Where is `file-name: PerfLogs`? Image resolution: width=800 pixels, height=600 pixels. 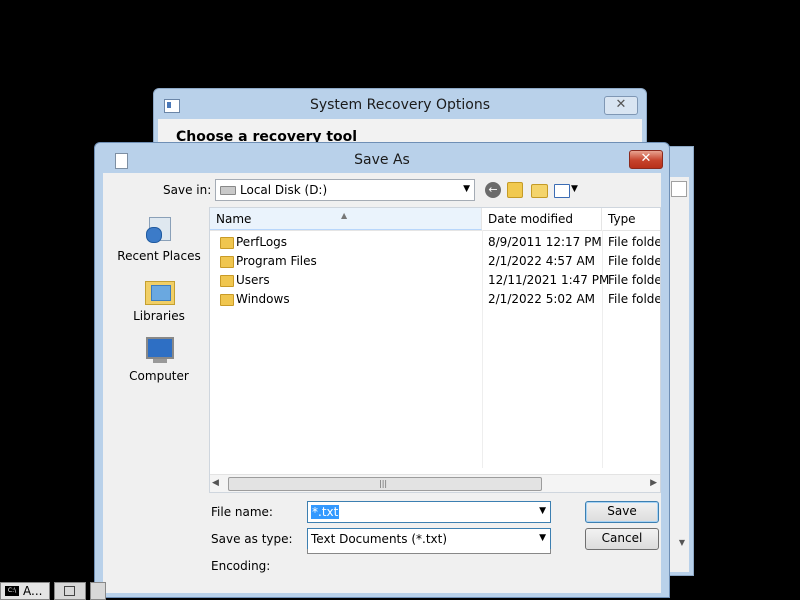 file-name: PerfLogs is located at coordinates (262, 242).